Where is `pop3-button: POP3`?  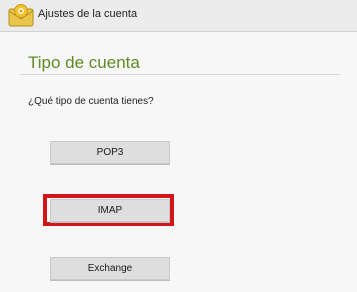
pop3-button: POP3 is located at coordinates (110, 152).